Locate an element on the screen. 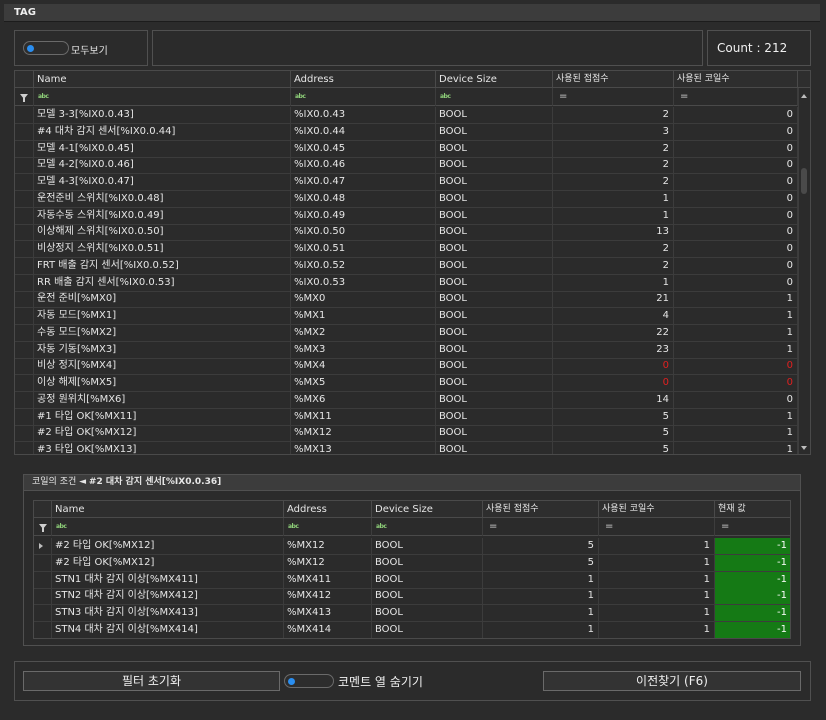  cell-name: STN3 대차 감지 이상[%MX413] is located at coordinates (168, 613).